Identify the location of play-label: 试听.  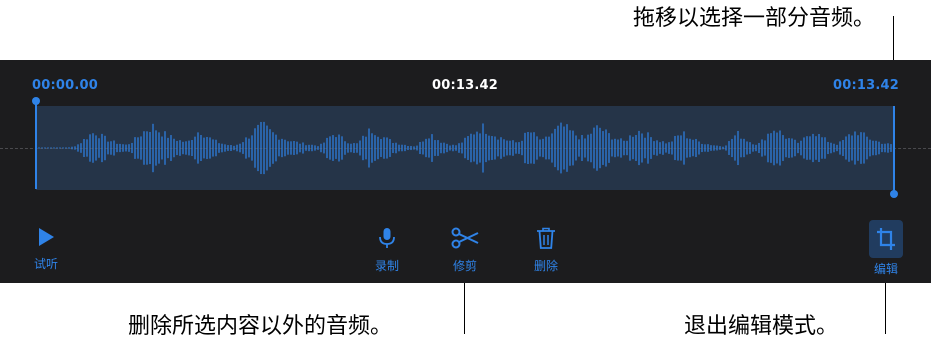
(45, 264).